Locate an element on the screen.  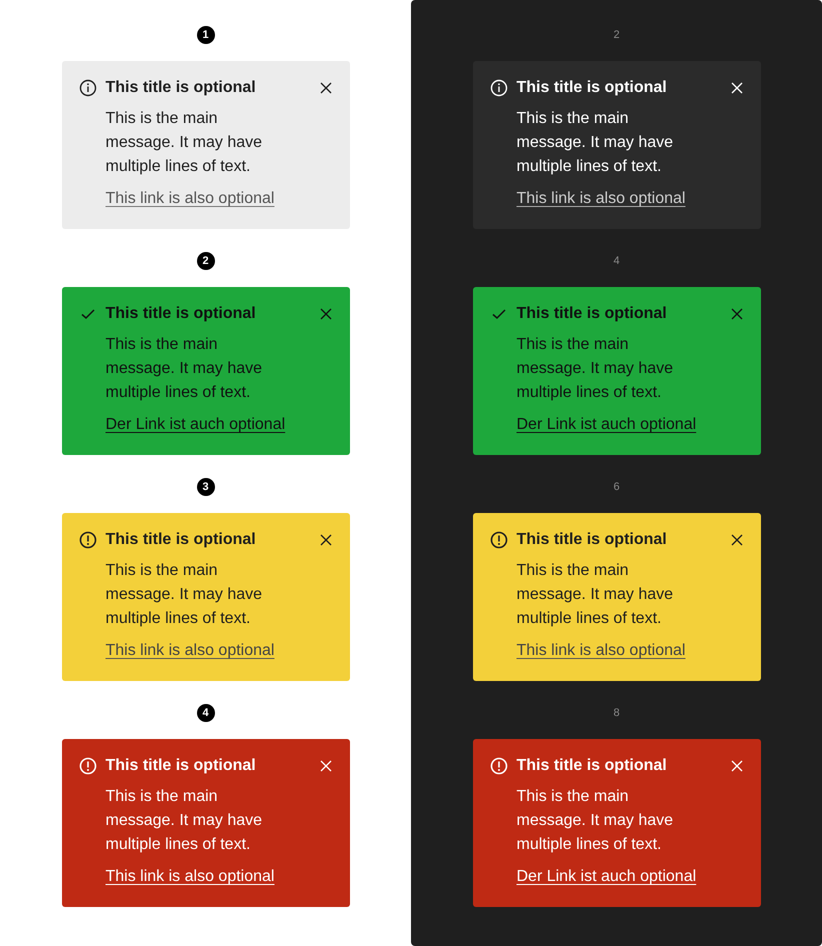
number-label: 4 is located at coordinates (616, 261).